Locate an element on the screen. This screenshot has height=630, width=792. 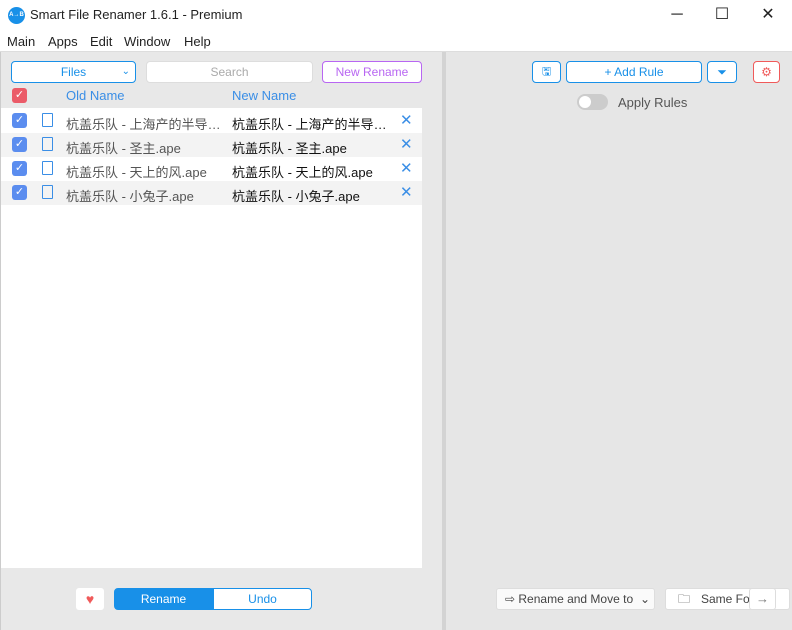
undo-button: Undo is located at coordinates (262, 599).